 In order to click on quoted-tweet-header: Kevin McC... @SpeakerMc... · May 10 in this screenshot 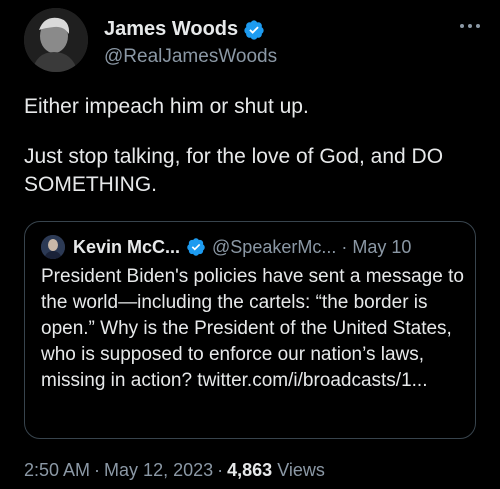, I will do `click(226, 247)`.